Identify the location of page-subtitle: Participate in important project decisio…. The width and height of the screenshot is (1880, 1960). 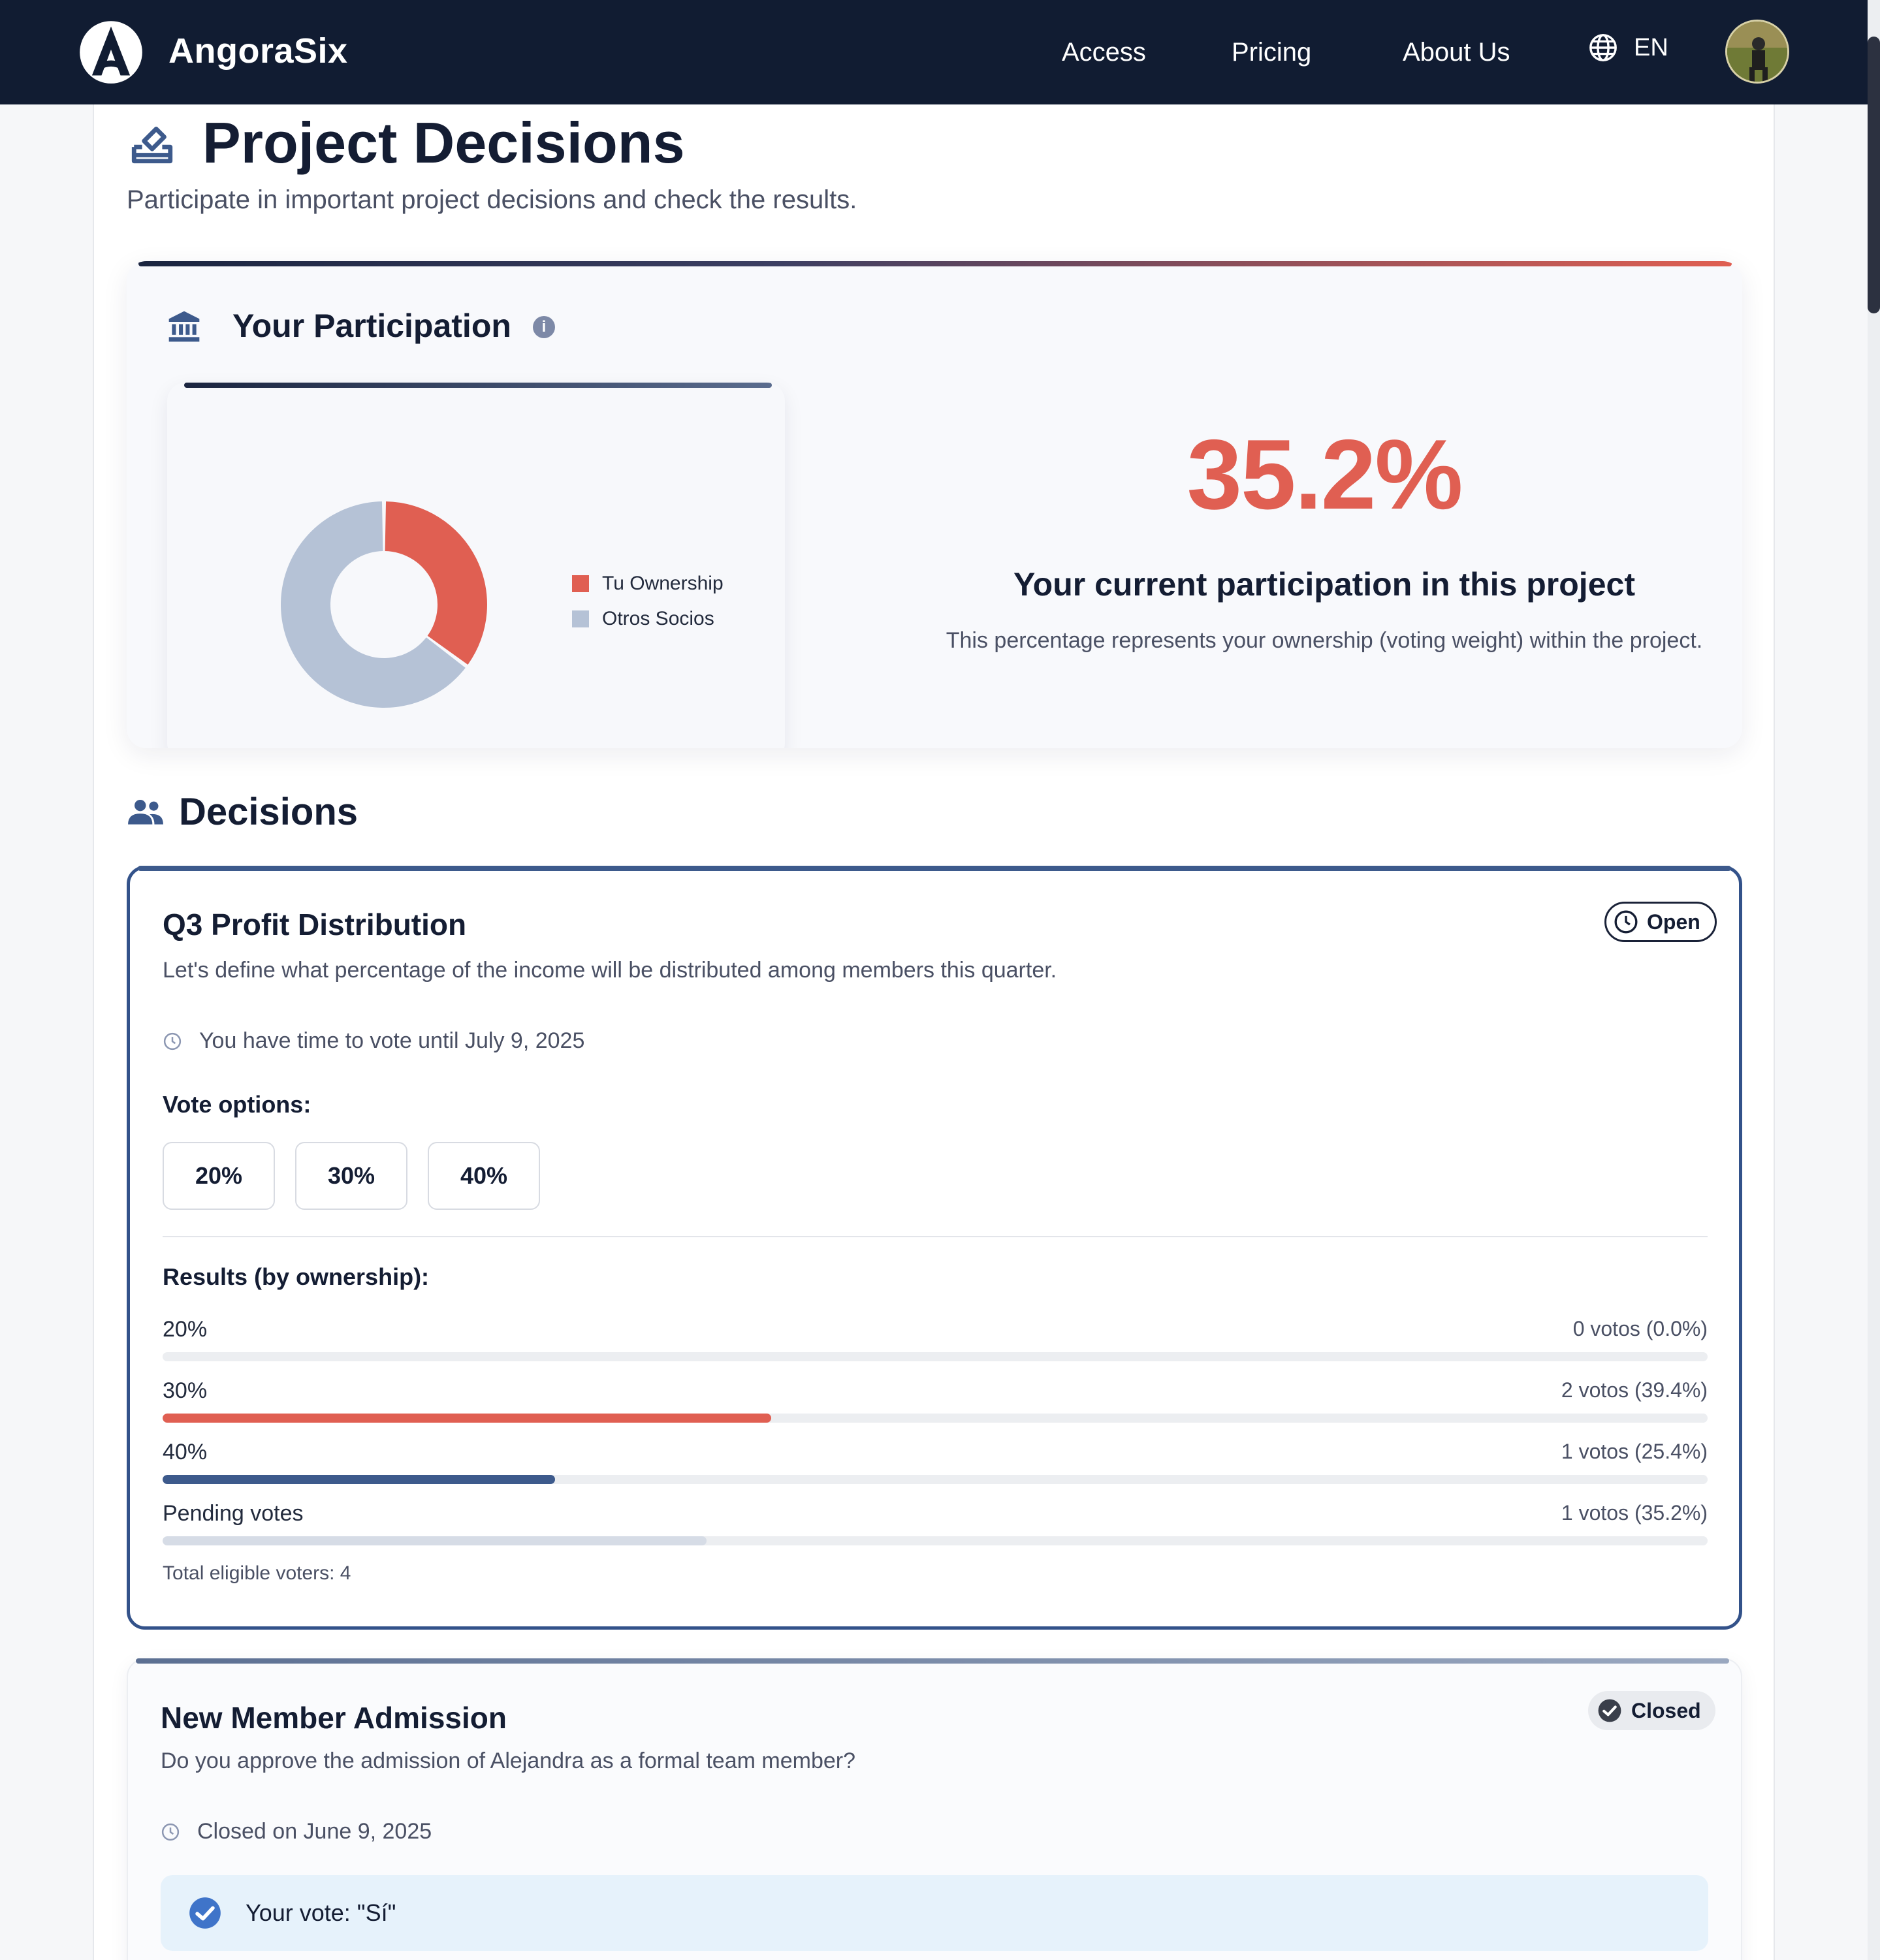
(492, 199).